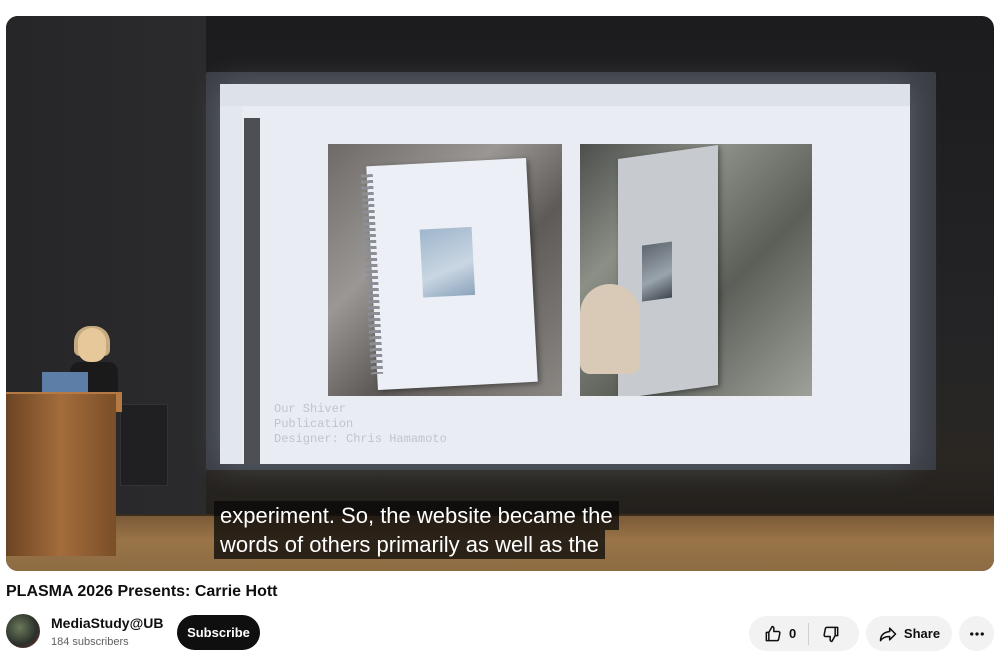  Describe the element at coordinates (372, 274) in the screenshot. I see `spiral-binding` at that location.